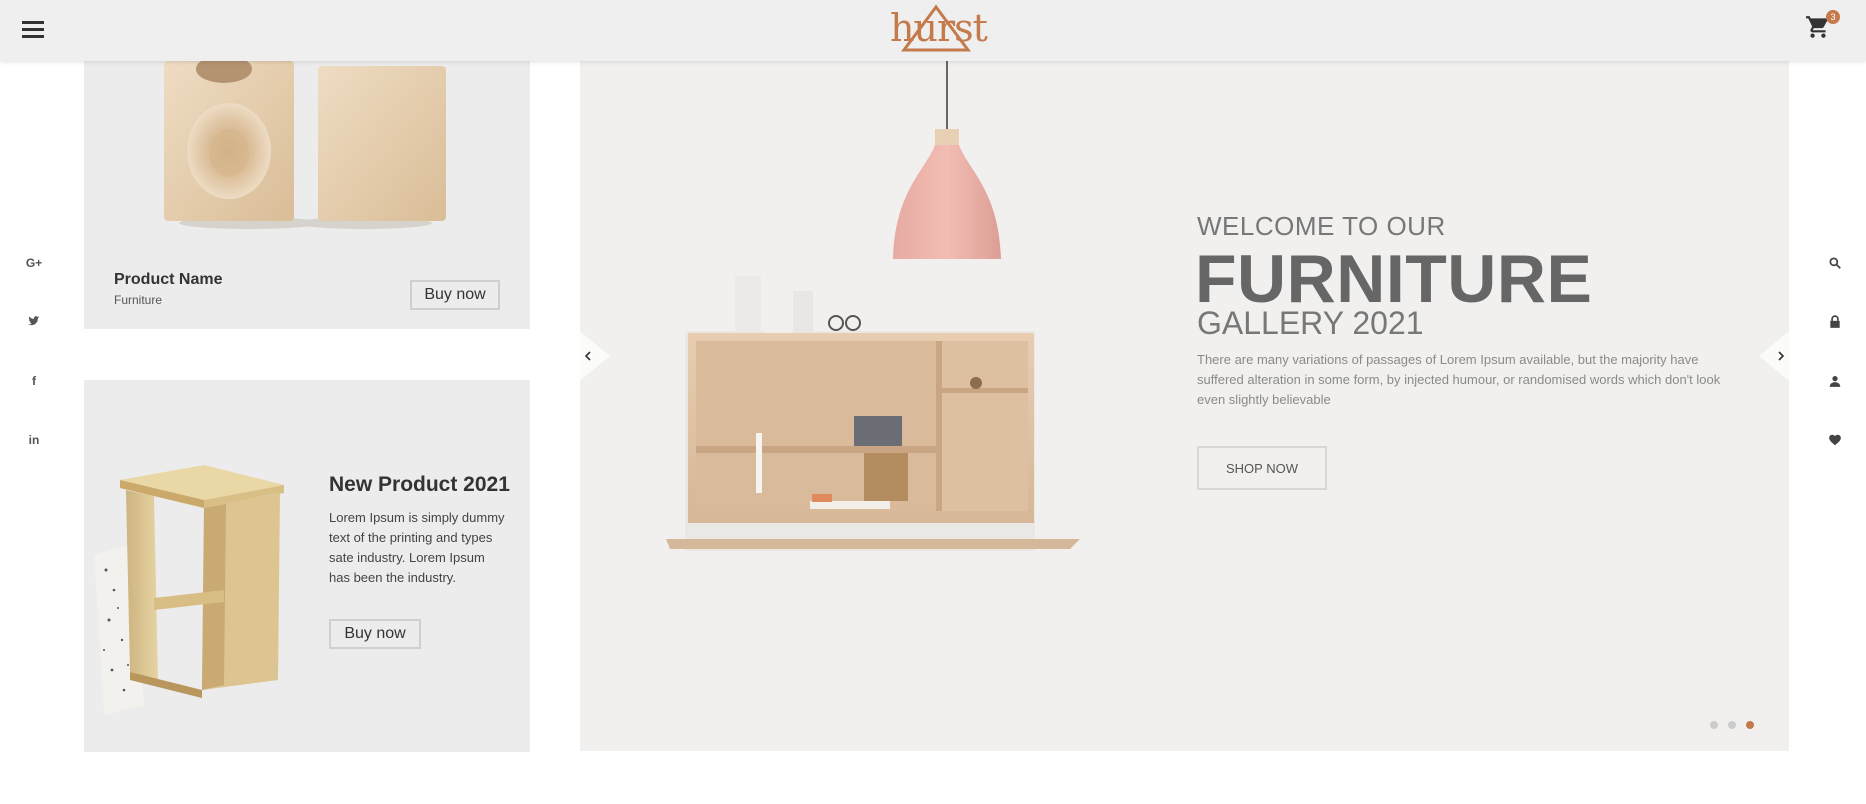 The image size is (1866, 804). Describe the element at coordinates (1839, 326) in the screenshot. I see `lock-icon` at that location.